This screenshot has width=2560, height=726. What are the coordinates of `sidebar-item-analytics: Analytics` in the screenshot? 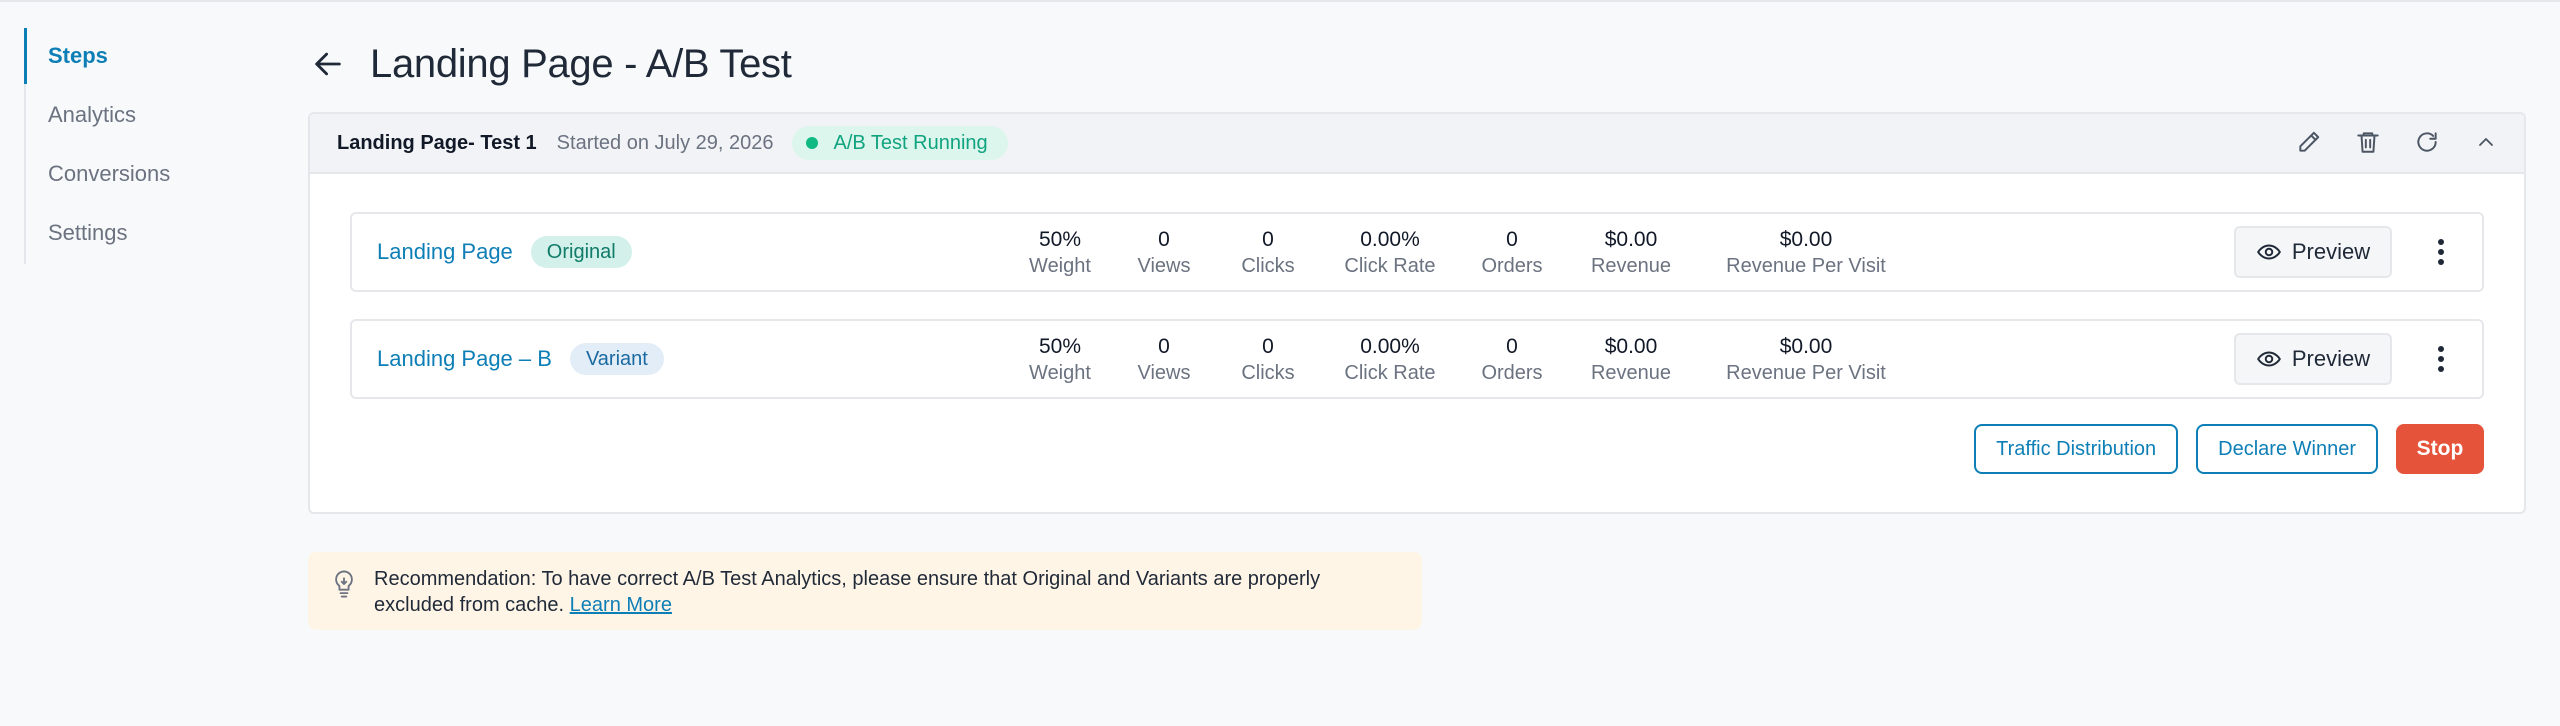 It's located at (135, 116).